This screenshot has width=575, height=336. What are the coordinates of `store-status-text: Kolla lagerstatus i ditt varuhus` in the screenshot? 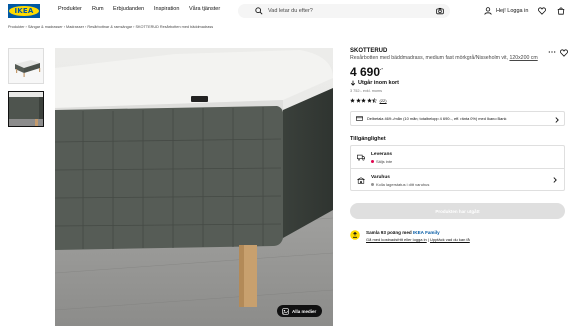 It's located at (403, 184).